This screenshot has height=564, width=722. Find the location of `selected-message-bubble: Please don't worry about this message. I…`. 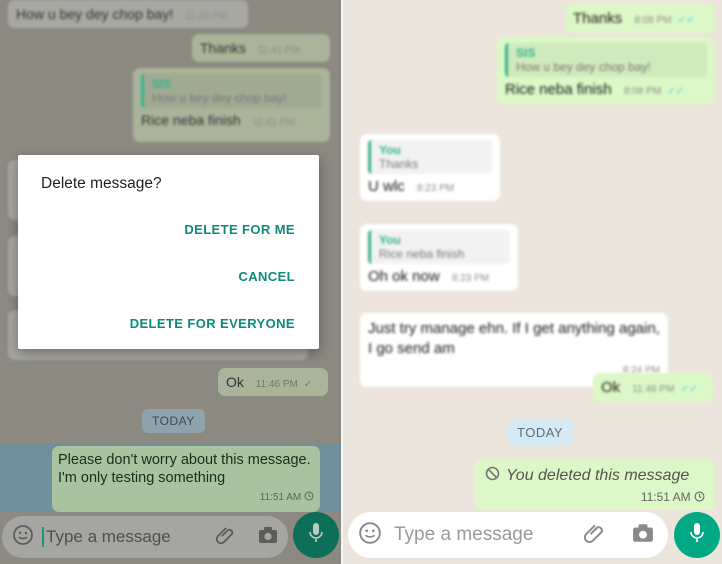

selected-message-bubble: Please don't worry about this message. I… is located at coordinates (186, 479).